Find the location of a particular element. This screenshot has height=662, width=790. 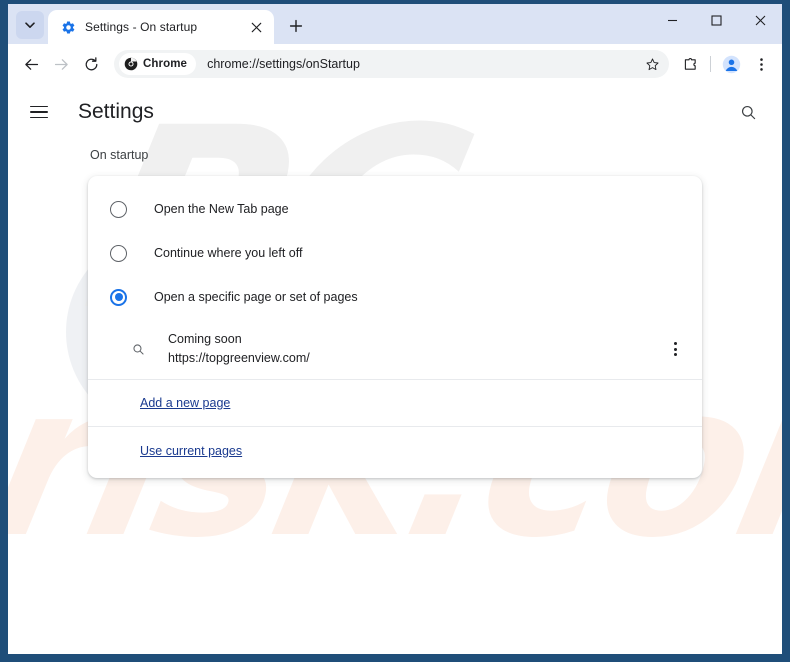

maximize-button is located at coordinates (716, 20).